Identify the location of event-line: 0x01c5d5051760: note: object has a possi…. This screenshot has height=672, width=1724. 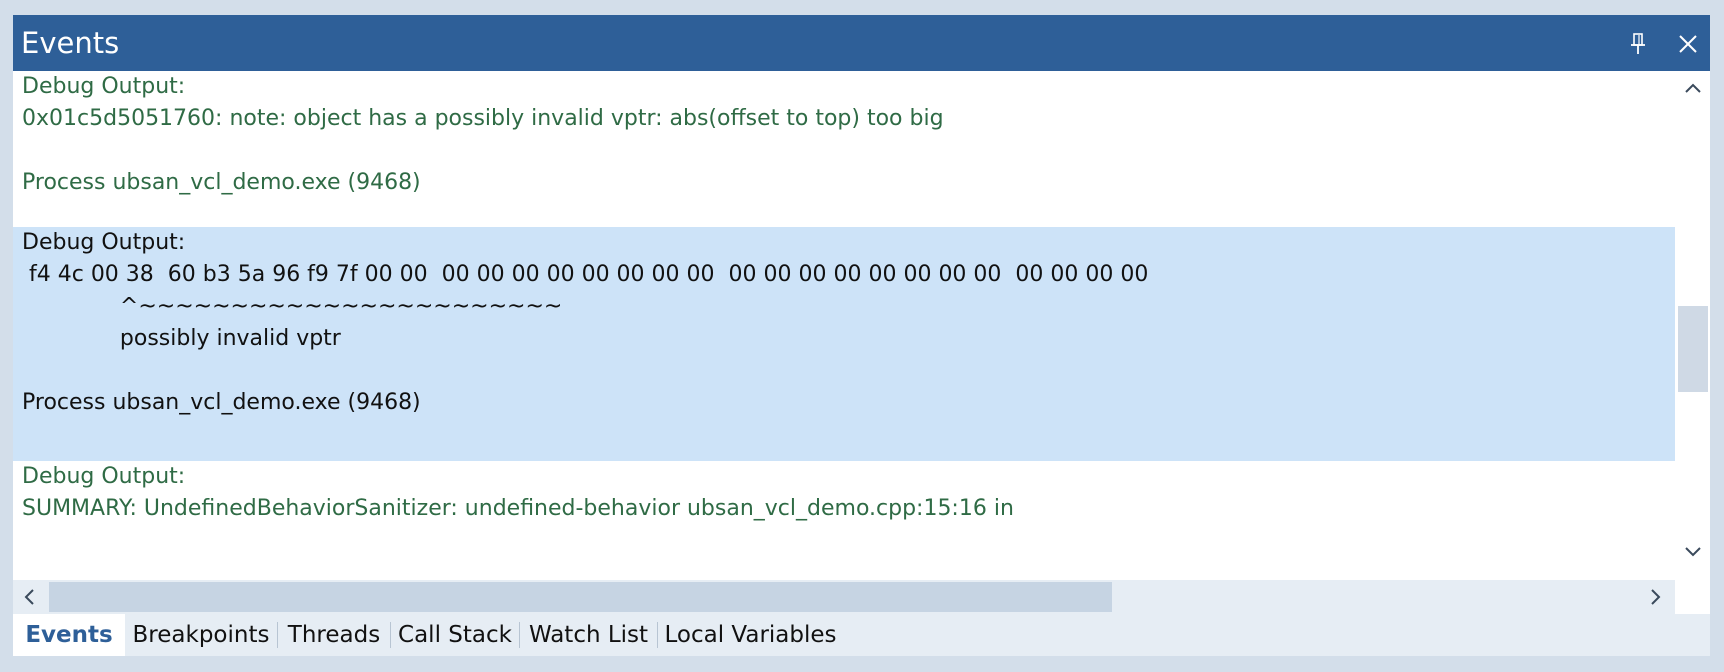
(483, 118).